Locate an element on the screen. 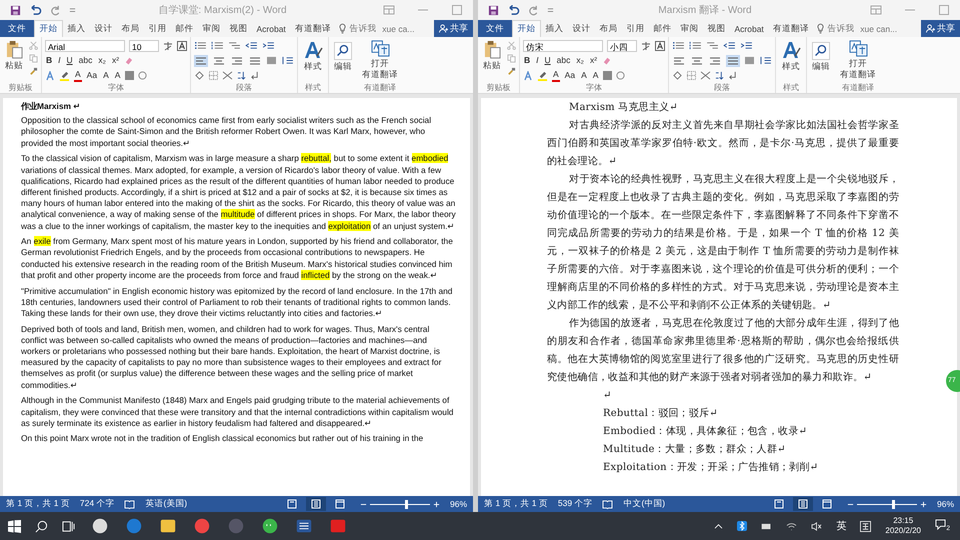 The image size is (960, 540). decrease-indent-icon is located at coordinates (729, 45).